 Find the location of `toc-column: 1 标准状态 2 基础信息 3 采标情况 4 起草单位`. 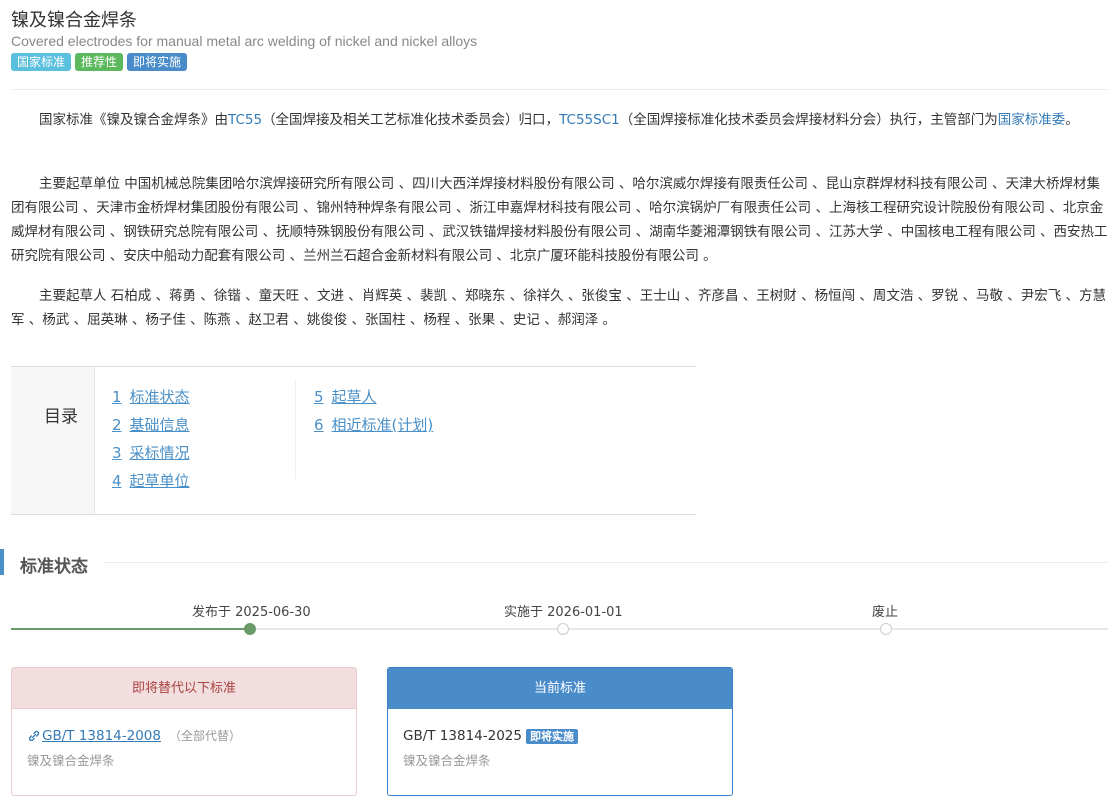

toc-column: 1 标准状态 2 基础信息 3 采标情况 4 起草单位 is located at coordinates (151, 439).